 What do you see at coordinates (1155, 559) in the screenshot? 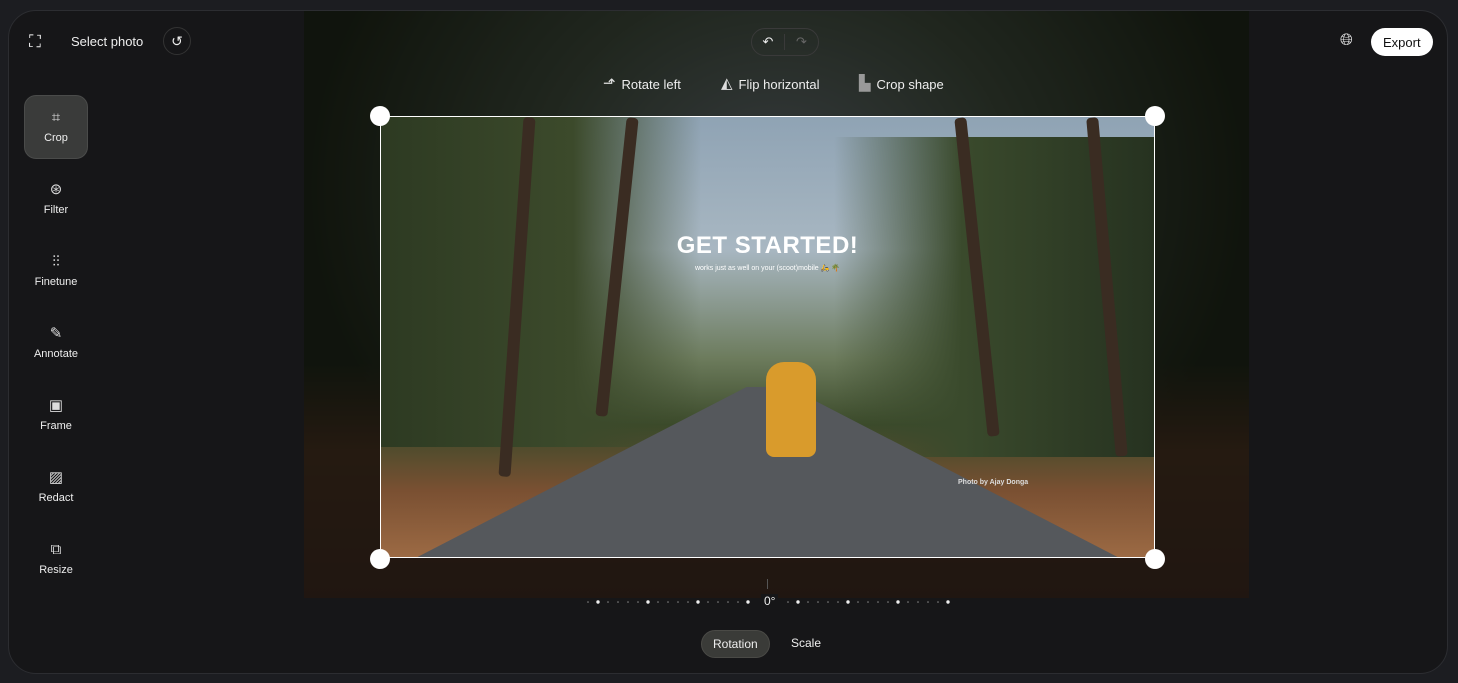
I see `crop-handle-bottom-right` at bounding box center [1155, 559].